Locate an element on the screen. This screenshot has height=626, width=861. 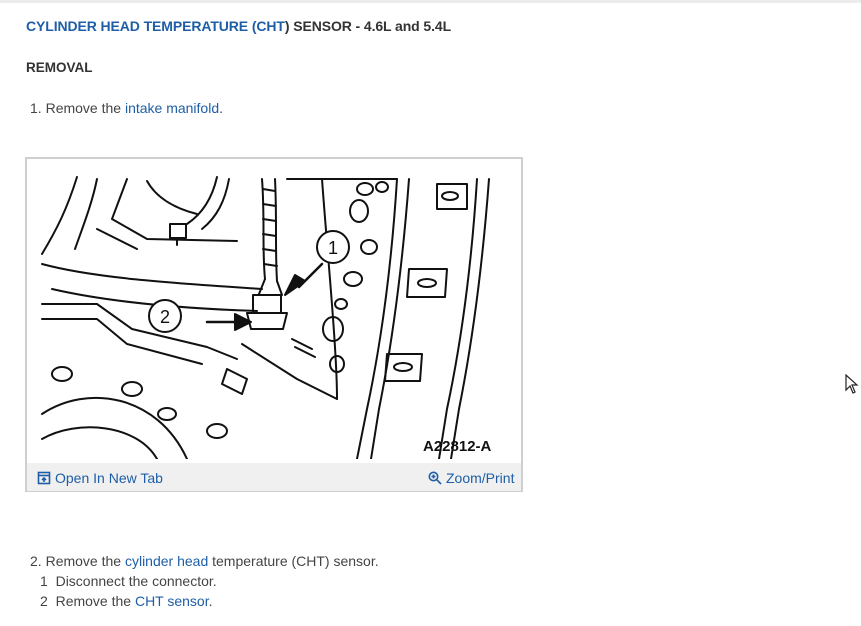
step-2-text-end: temperature (CHT) sensor. is located at coordinates (295, 561).